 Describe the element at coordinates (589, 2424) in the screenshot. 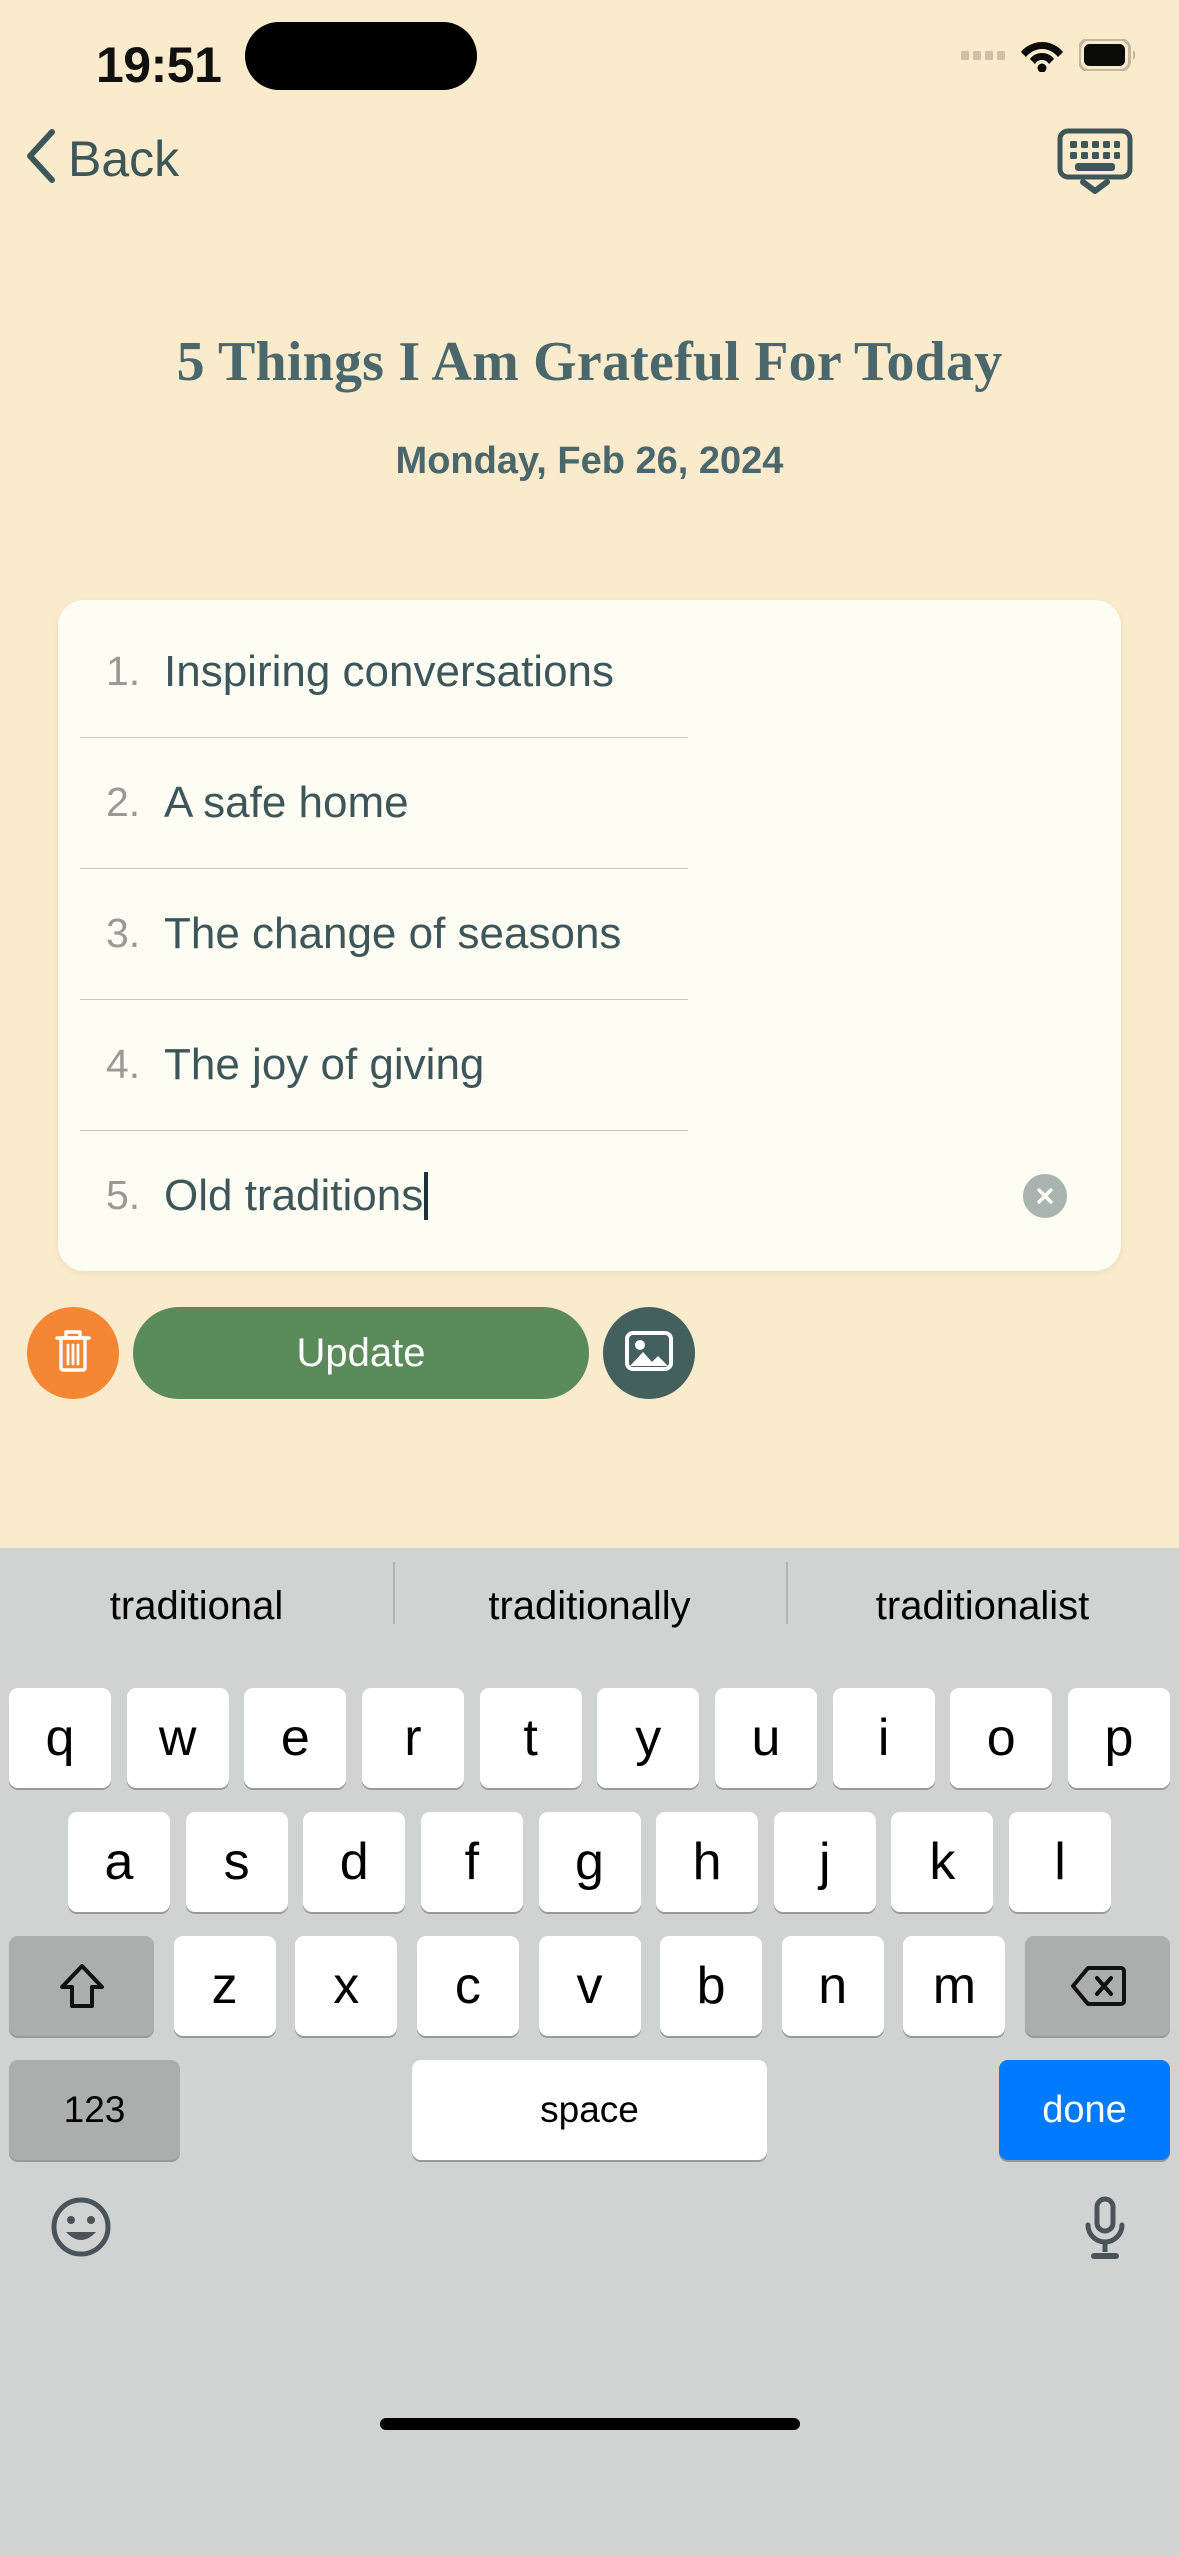

I see `home-indicator` at that location.